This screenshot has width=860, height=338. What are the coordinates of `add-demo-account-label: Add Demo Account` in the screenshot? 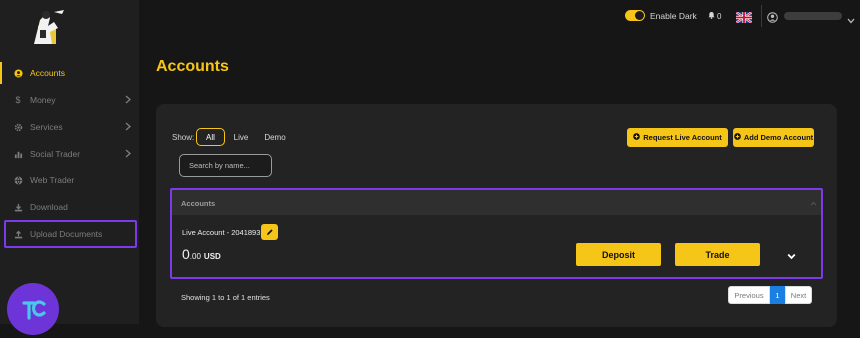 It's located at (778, 137).